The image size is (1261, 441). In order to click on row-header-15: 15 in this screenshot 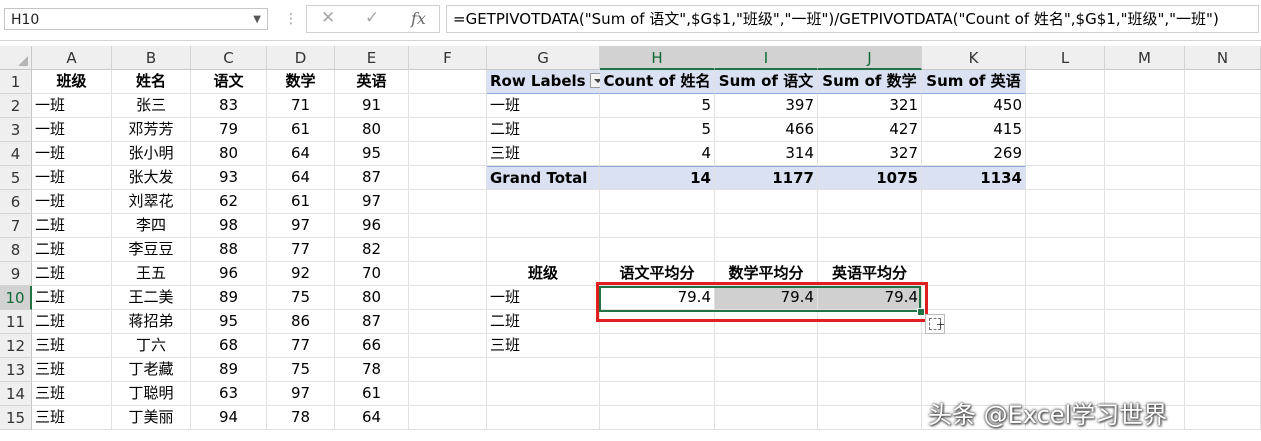, I will do `click(16, 418)`.